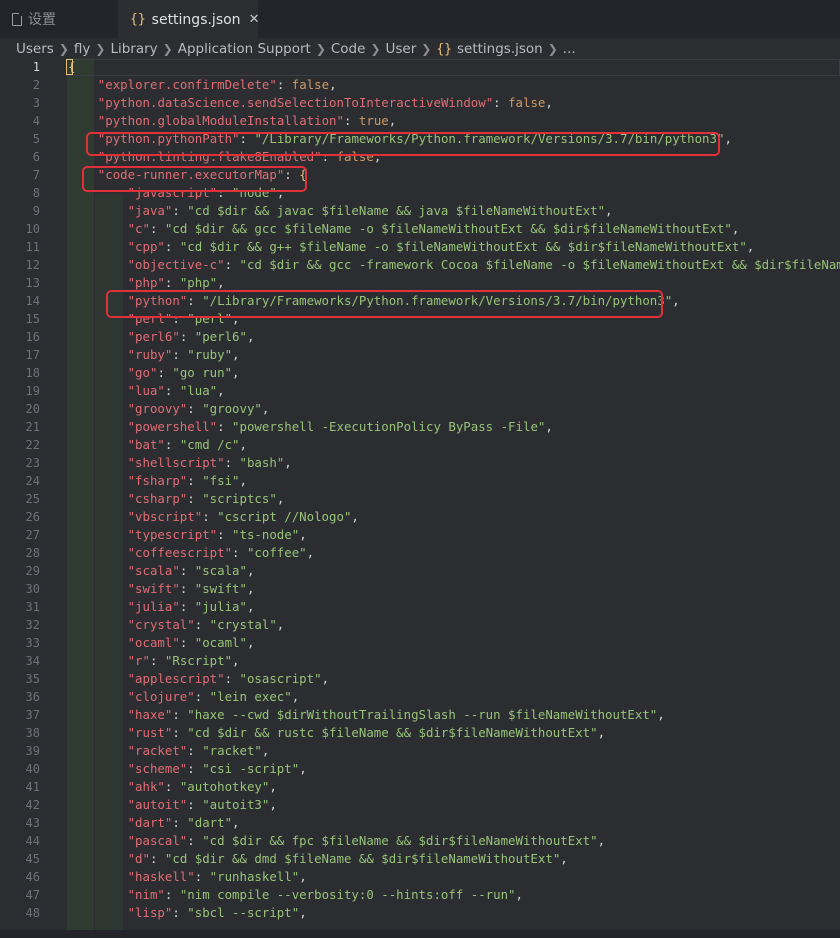 This screenshot has width=840, height=938. I want to click on json-value: "osascript", so click(280, 678).